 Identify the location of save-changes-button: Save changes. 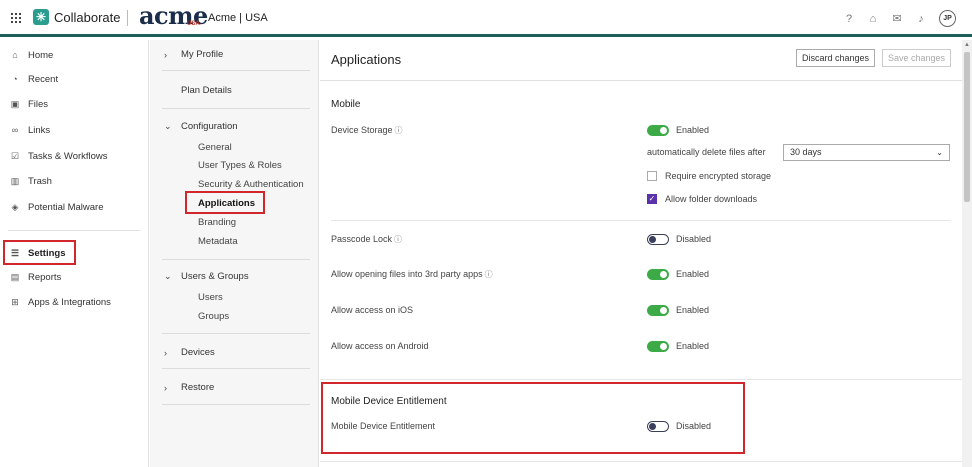
(917, 58).